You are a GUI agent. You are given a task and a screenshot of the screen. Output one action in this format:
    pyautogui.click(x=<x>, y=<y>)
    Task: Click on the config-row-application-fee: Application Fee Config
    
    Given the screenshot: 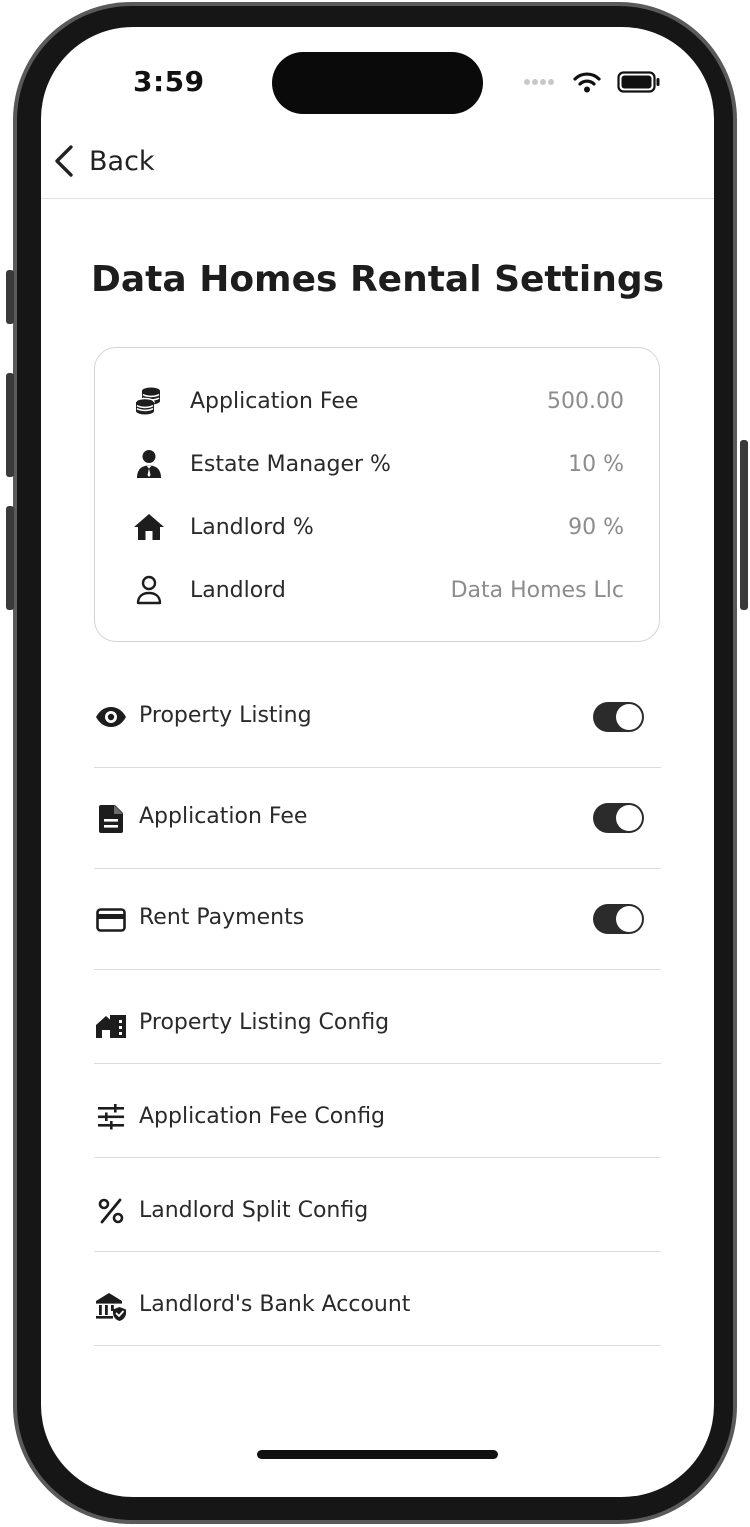 What is the action you would take?
    pyautogui.click(x=377, y=1111)
    